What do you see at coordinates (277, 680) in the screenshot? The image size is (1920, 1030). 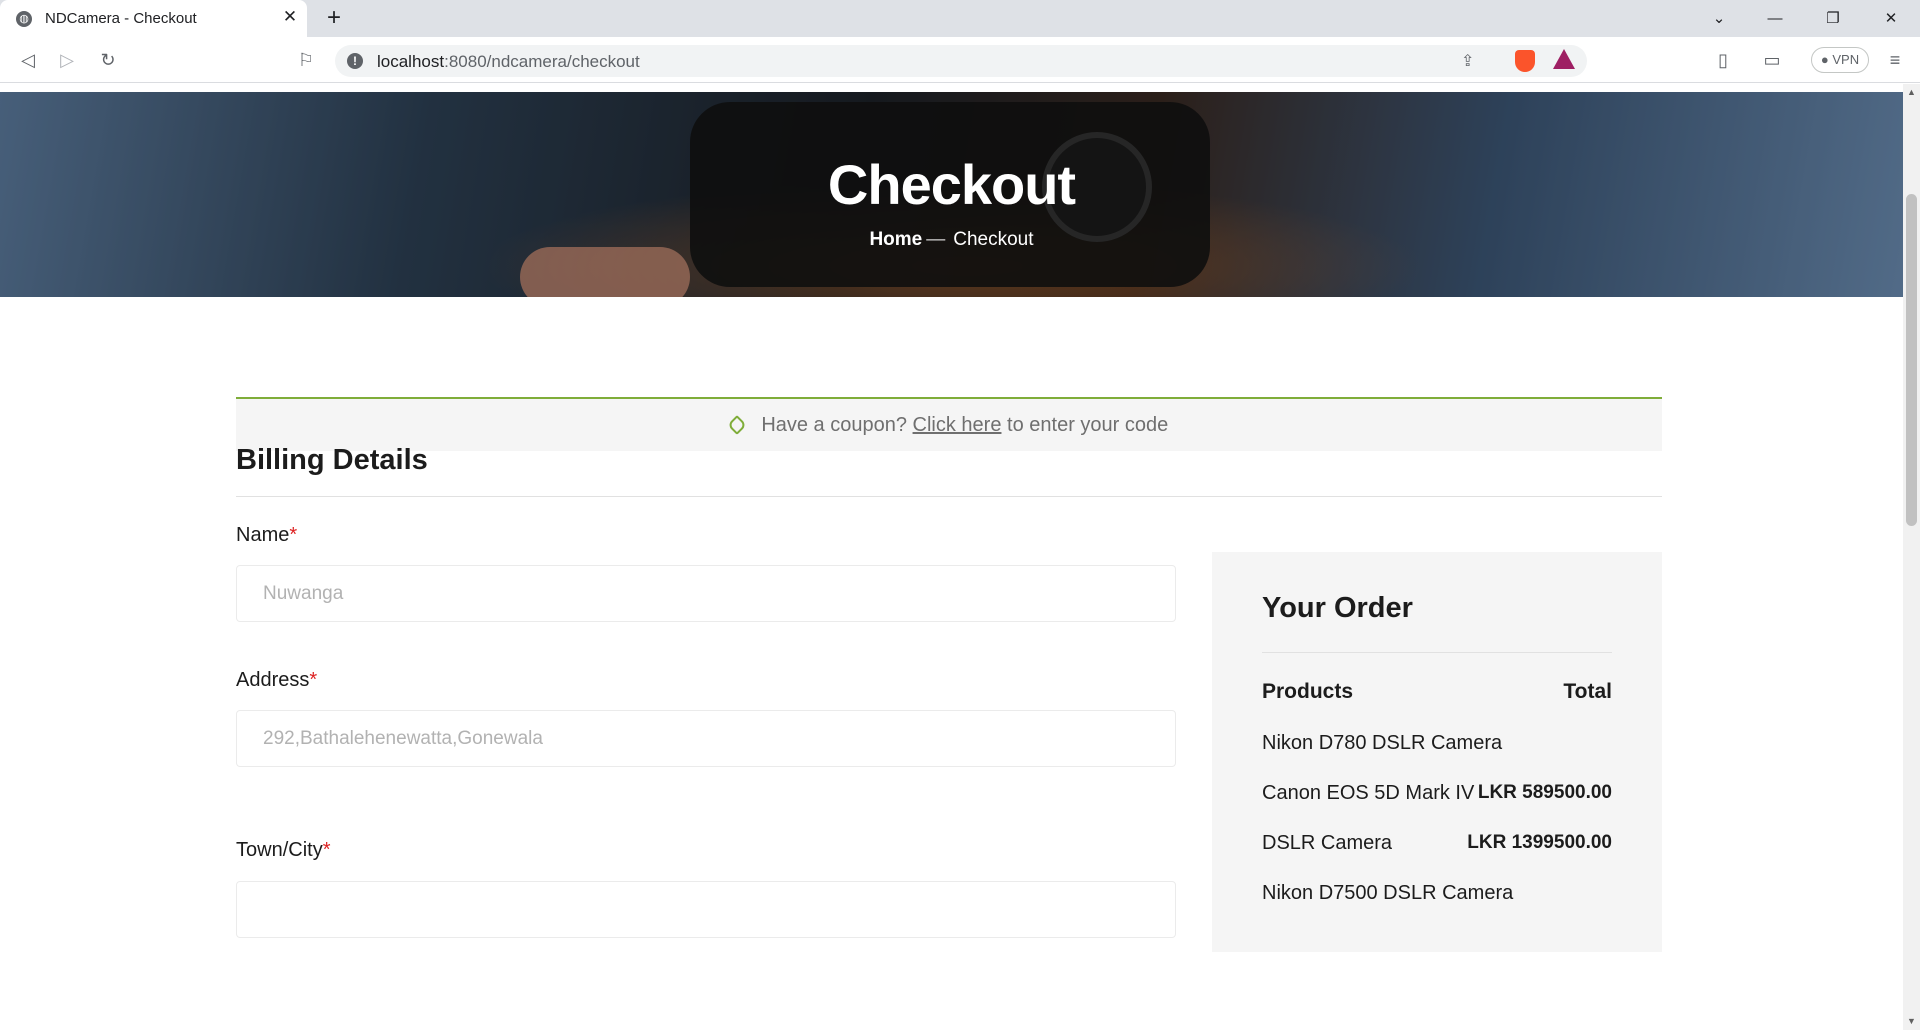 I see `address-label: Address*` at bounding box center [277, 680].